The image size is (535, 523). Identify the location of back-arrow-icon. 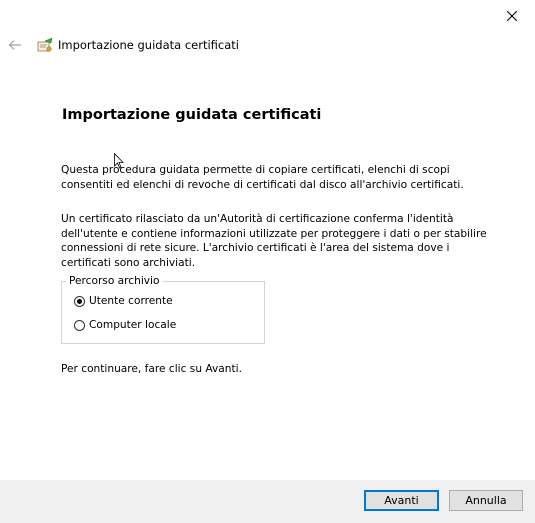
(14, 45).